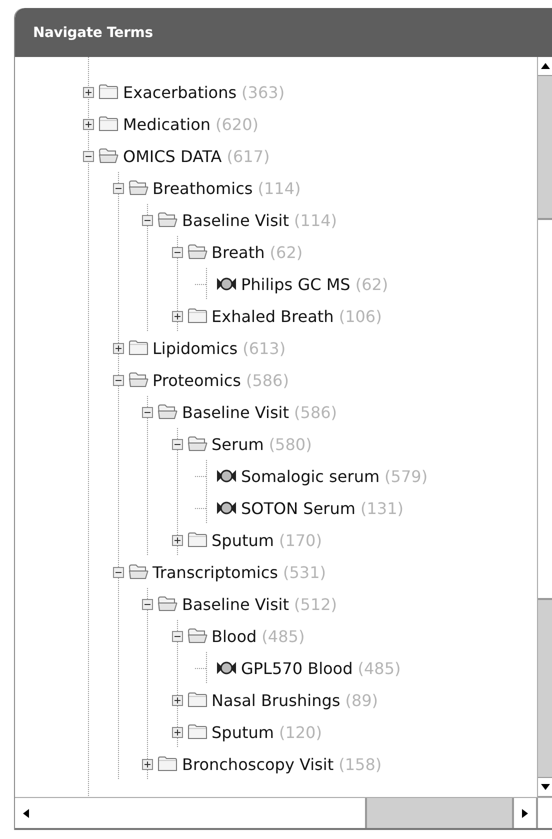 Image resolution: width=552 pixels, height=839 pixels. Describe the element at coordinates (166, 124) in the screenshot. I see `tree-item-label: Medication` at that location.